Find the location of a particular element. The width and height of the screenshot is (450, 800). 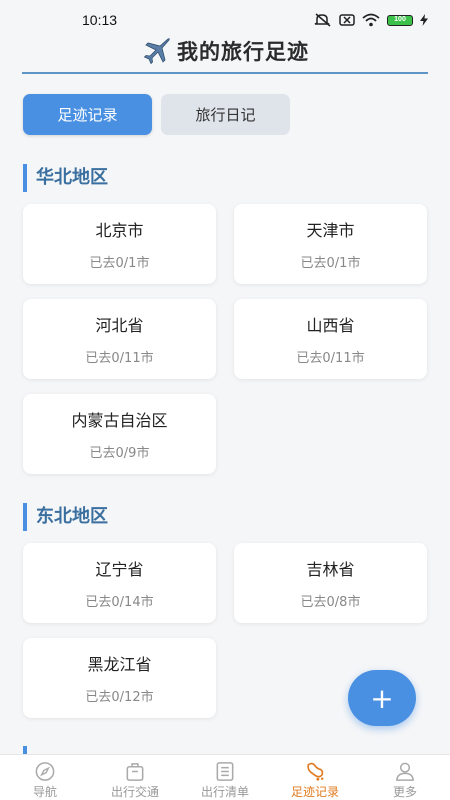

airplane-icon is located at coordinates (156, 51).